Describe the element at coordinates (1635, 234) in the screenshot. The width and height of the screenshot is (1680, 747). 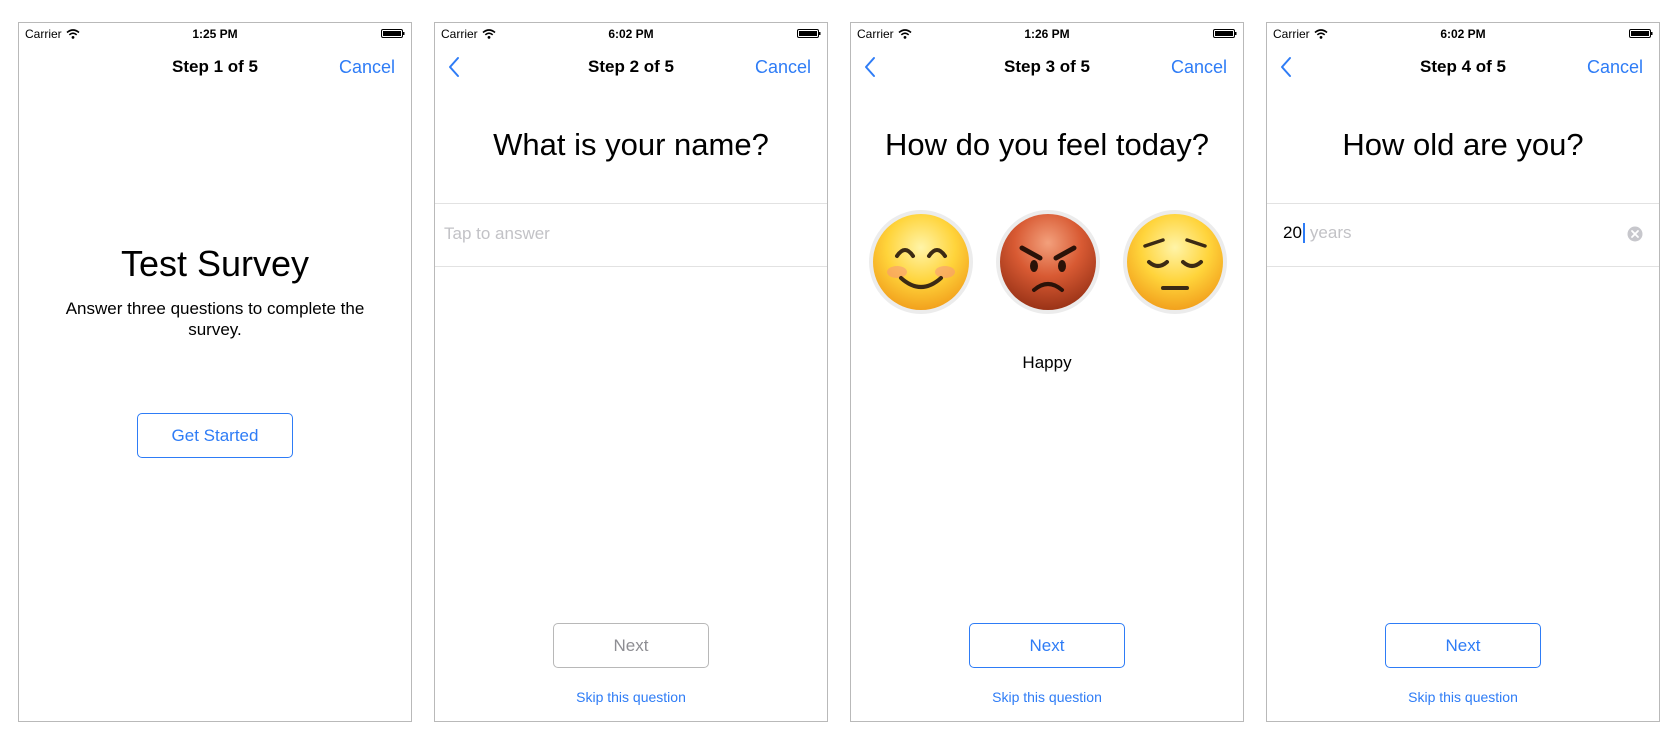
I see `clear-field-icon` at that location.